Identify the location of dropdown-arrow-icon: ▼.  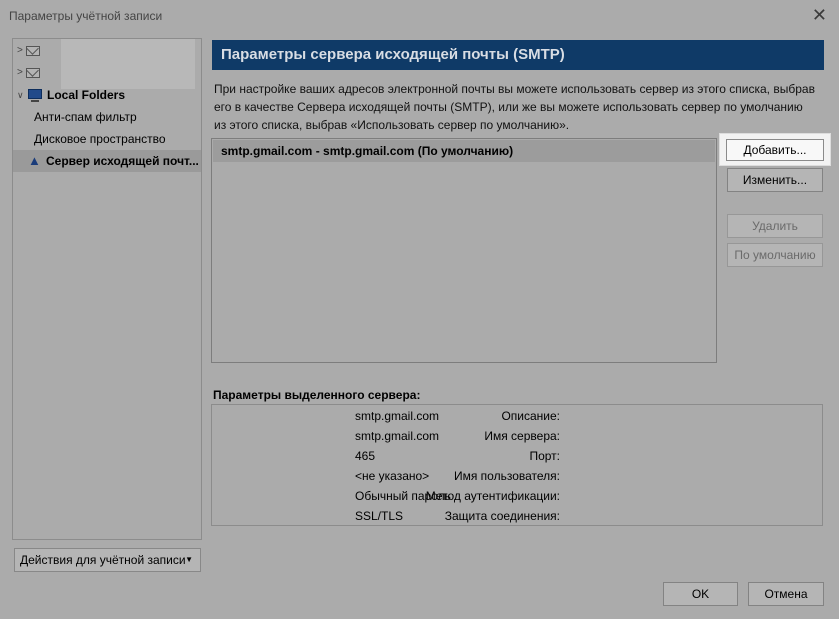
(189, 559).